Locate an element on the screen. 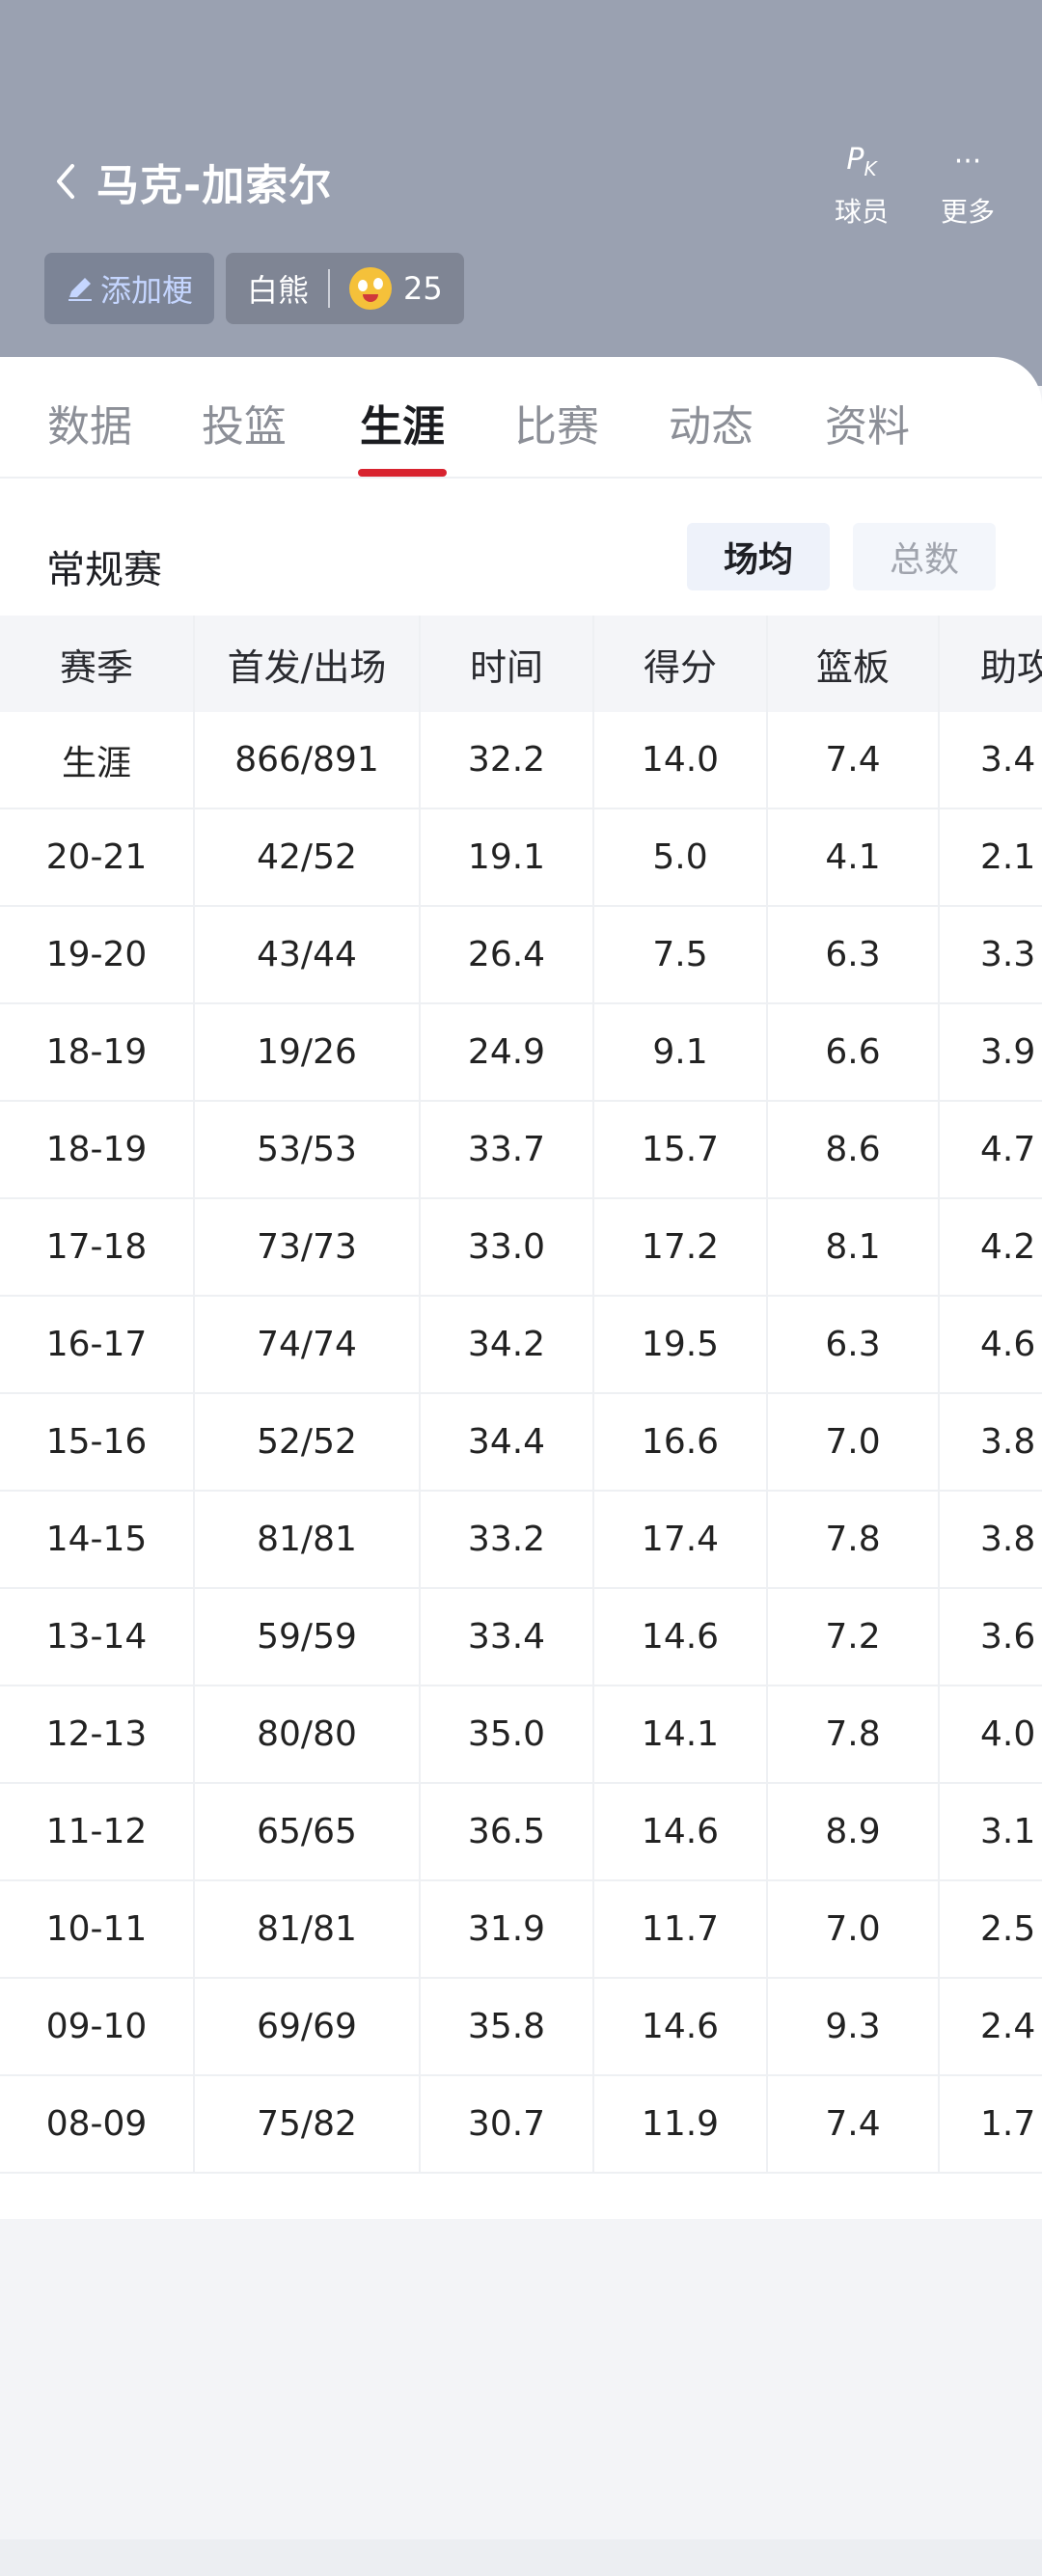 The width and height of the screenshot is (1042, 2576). more-button: ··· 更多 is located at coordinates (968, 182).